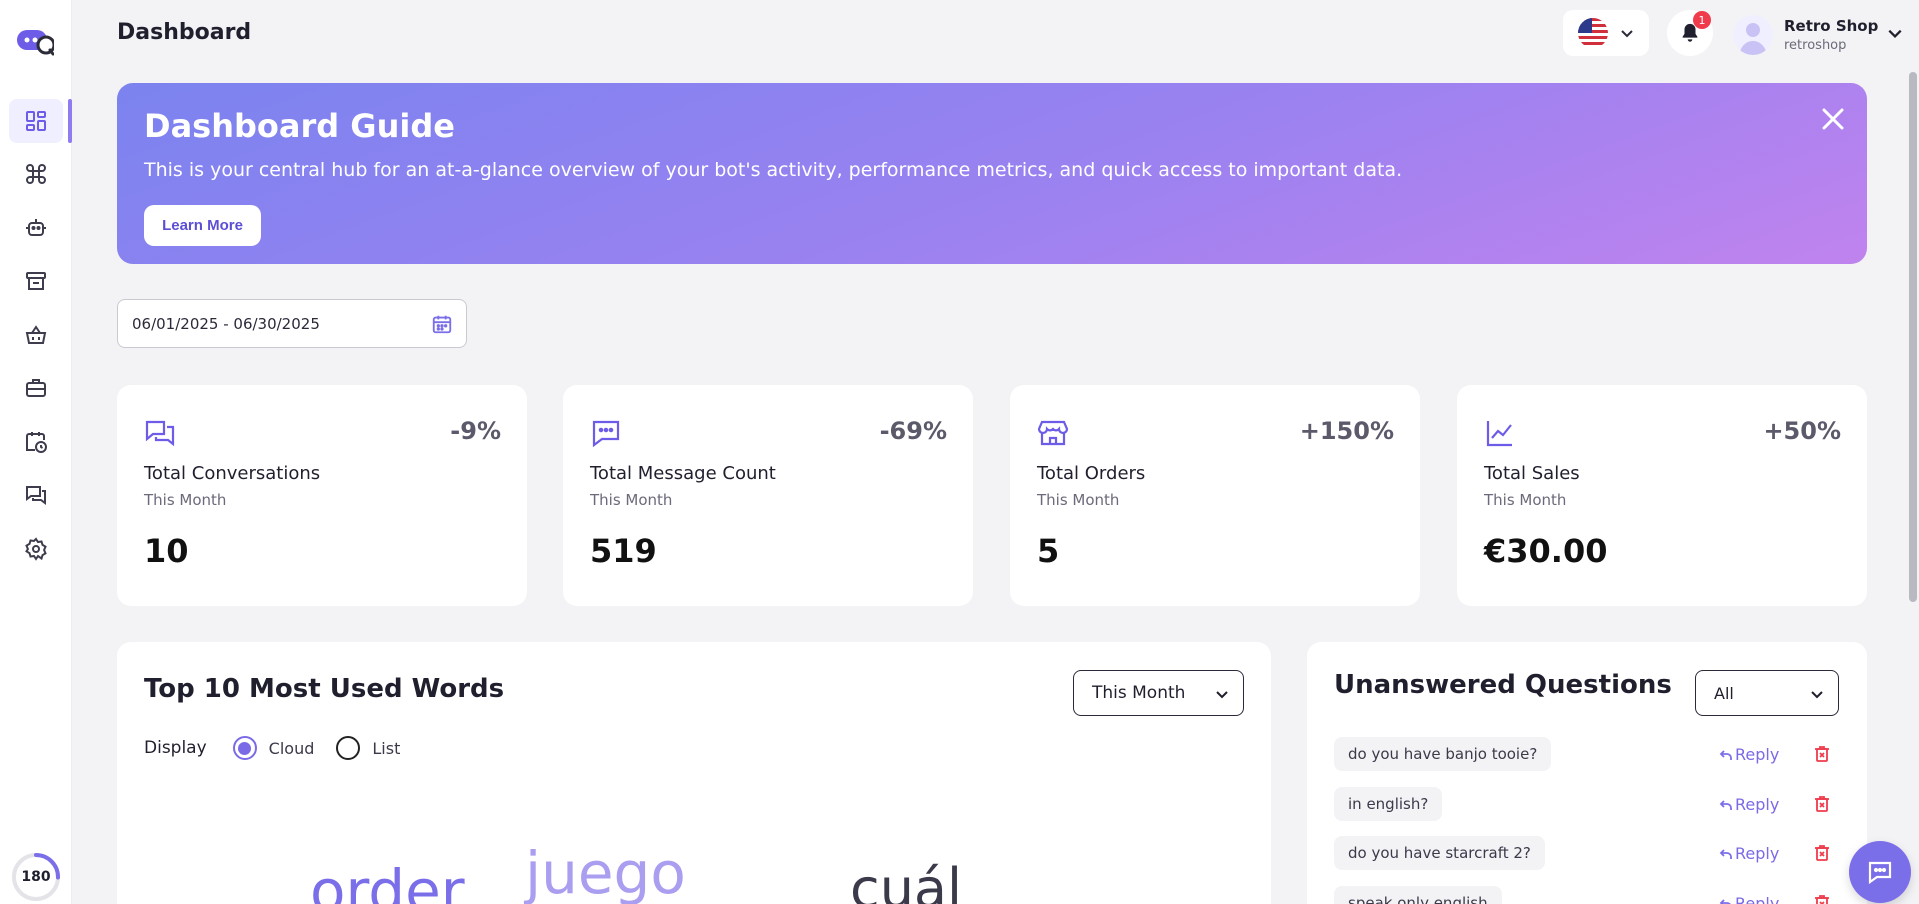  Describe the element at coordinates (160, 433) in the screenshot. I see `conversations-icon` at that location.